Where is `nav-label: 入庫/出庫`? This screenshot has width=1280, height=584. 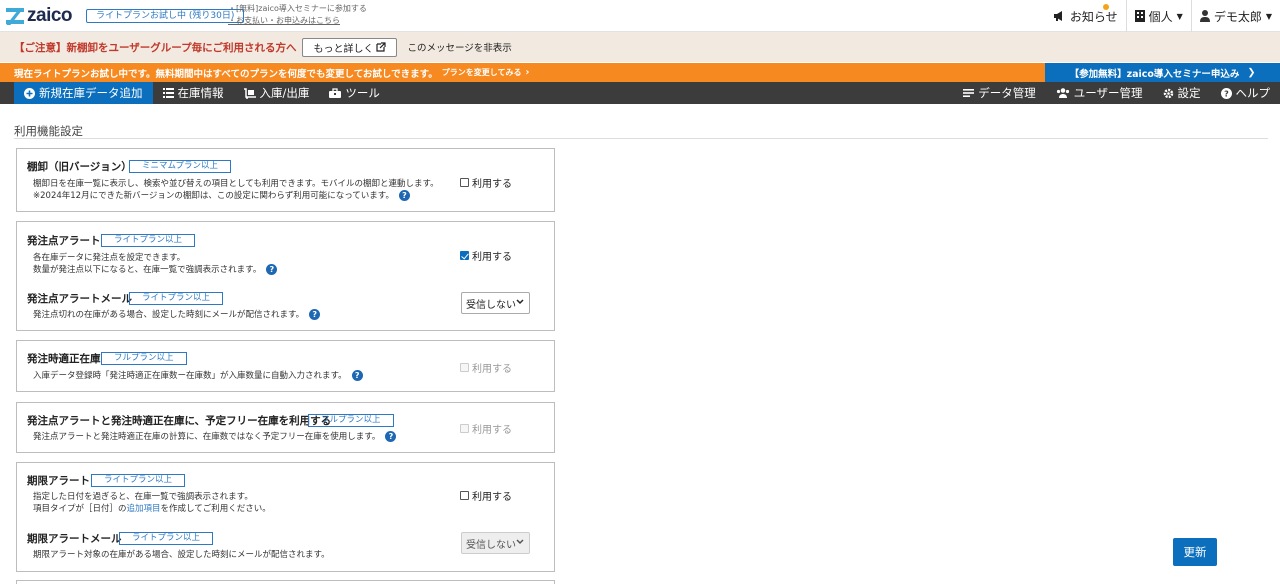
nav-label: 入庫/出庫 is located at coordinates (284, 93).